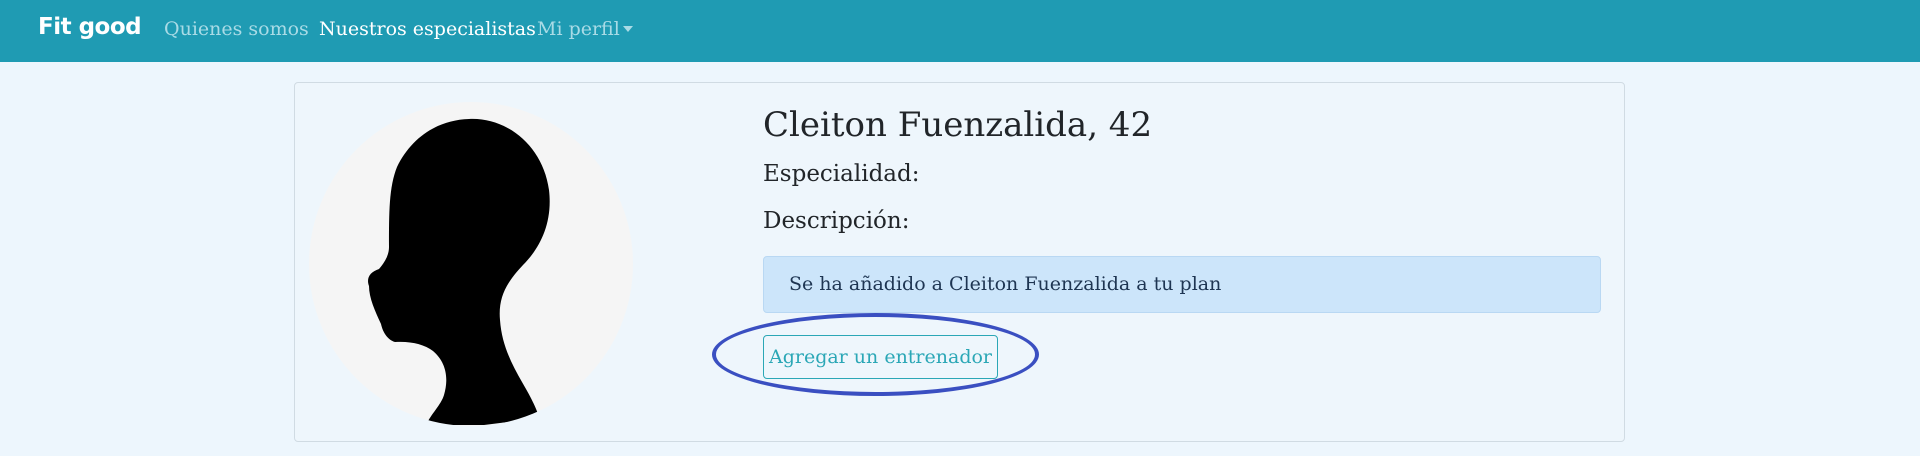  What do you see at coordinates (627, 28) in the screenshot?
I see `caret-down-icon` at bounding box center [627, 28].